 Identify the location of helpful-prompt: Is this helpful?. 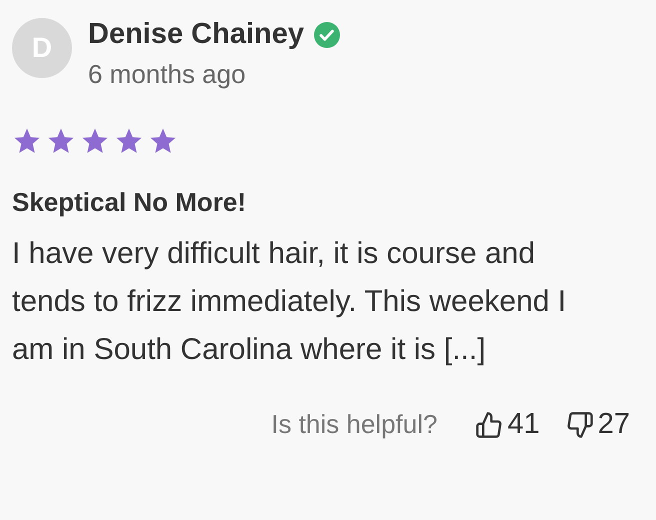
(354, 424).